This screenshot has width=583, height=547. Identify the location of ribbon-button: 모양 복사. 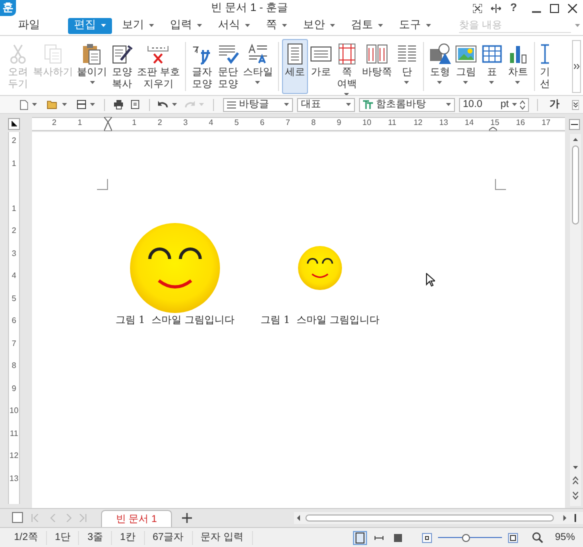
(122, 66).